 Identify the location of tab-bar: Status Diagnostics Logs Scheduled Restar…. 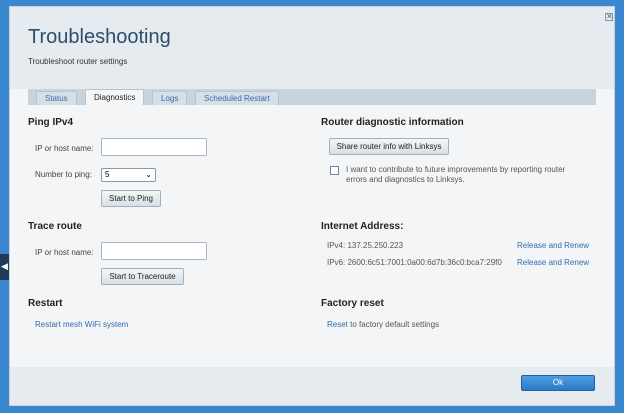
(312, 97).